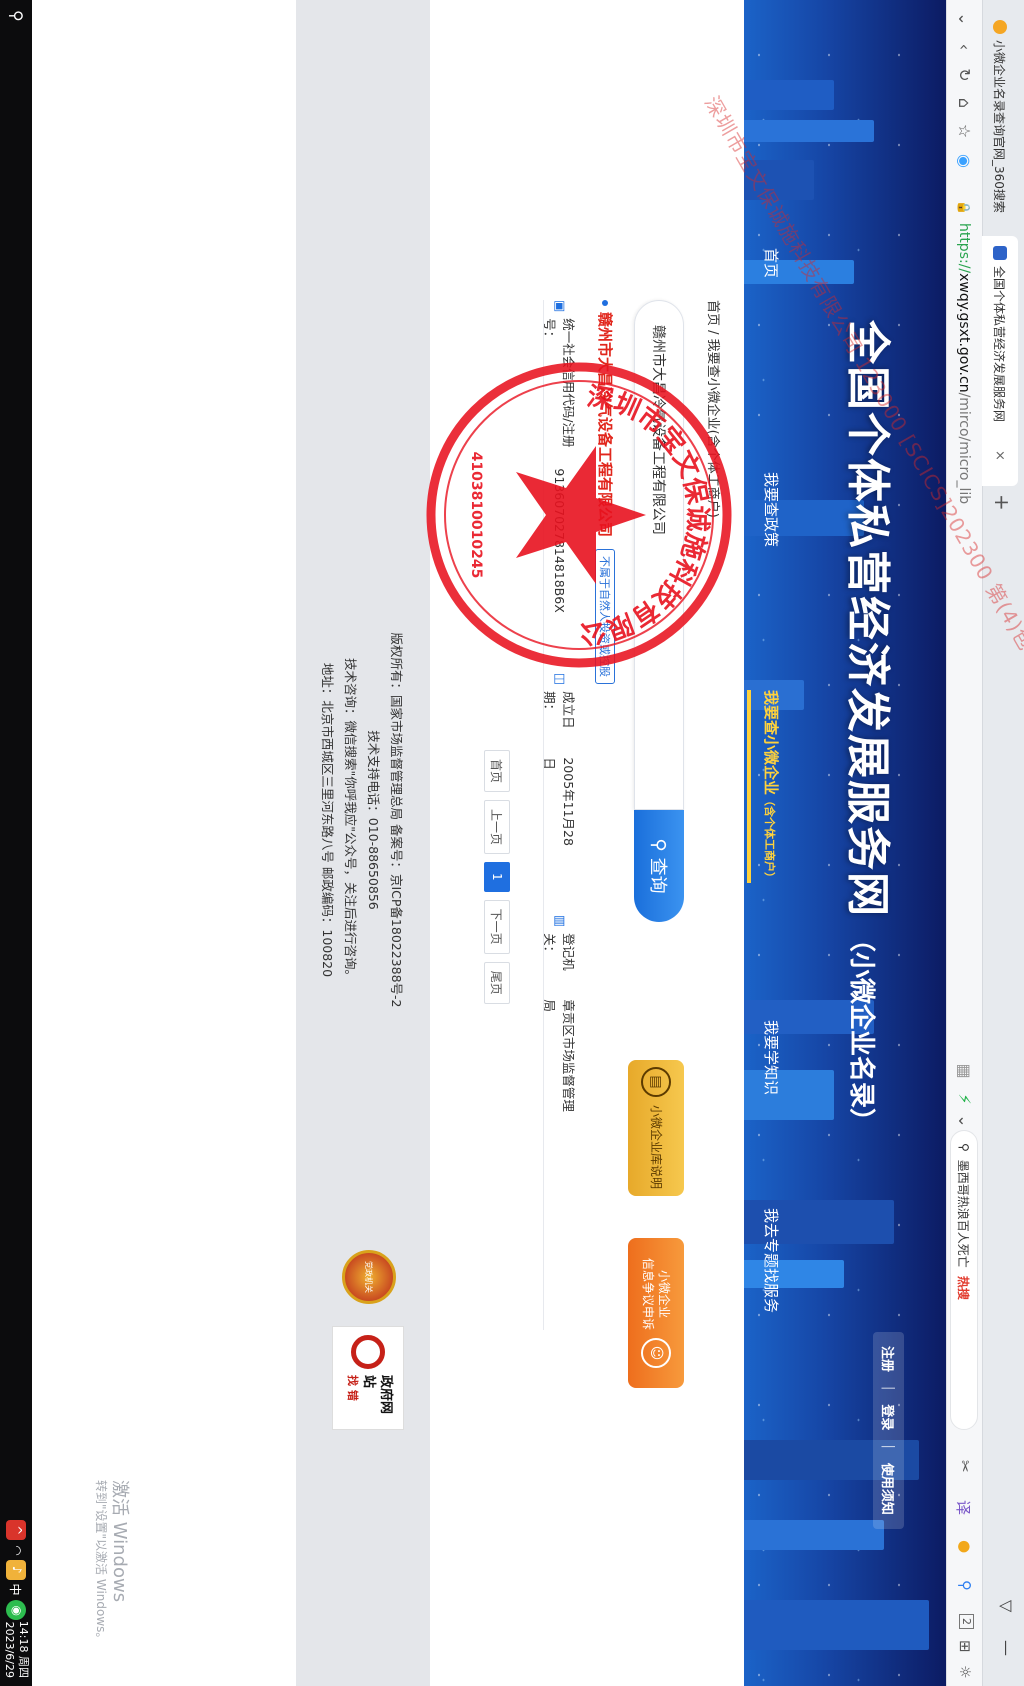  What do you see at coordinates (559, 710) in the screenshot?
I see `established-label: 成立日期：` at bounding box center [559, 710].